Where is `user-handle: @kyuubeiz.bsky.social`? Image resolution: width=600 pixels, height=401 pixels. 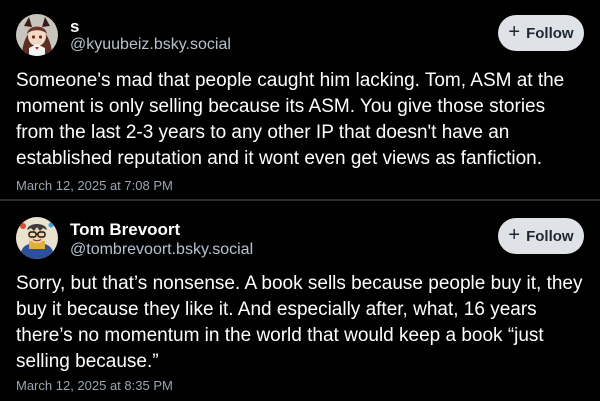 user-handle: @kyuubeiz.bsky.social is located at coordinates (150, 45).